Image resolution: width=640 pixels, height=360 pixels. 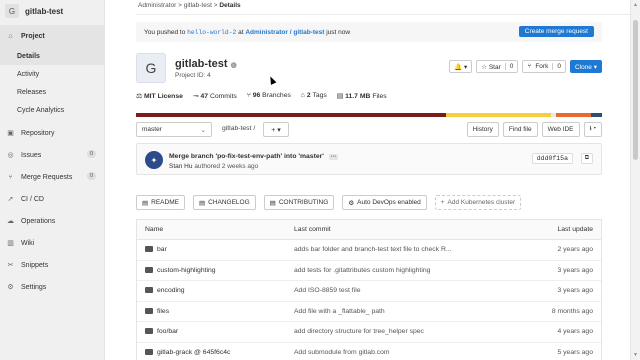 What do you see at coordinates (276, 129) in the screenshot?
I see `add-to-tree-dropdown: + ▾` at bounding box center [276, 129].